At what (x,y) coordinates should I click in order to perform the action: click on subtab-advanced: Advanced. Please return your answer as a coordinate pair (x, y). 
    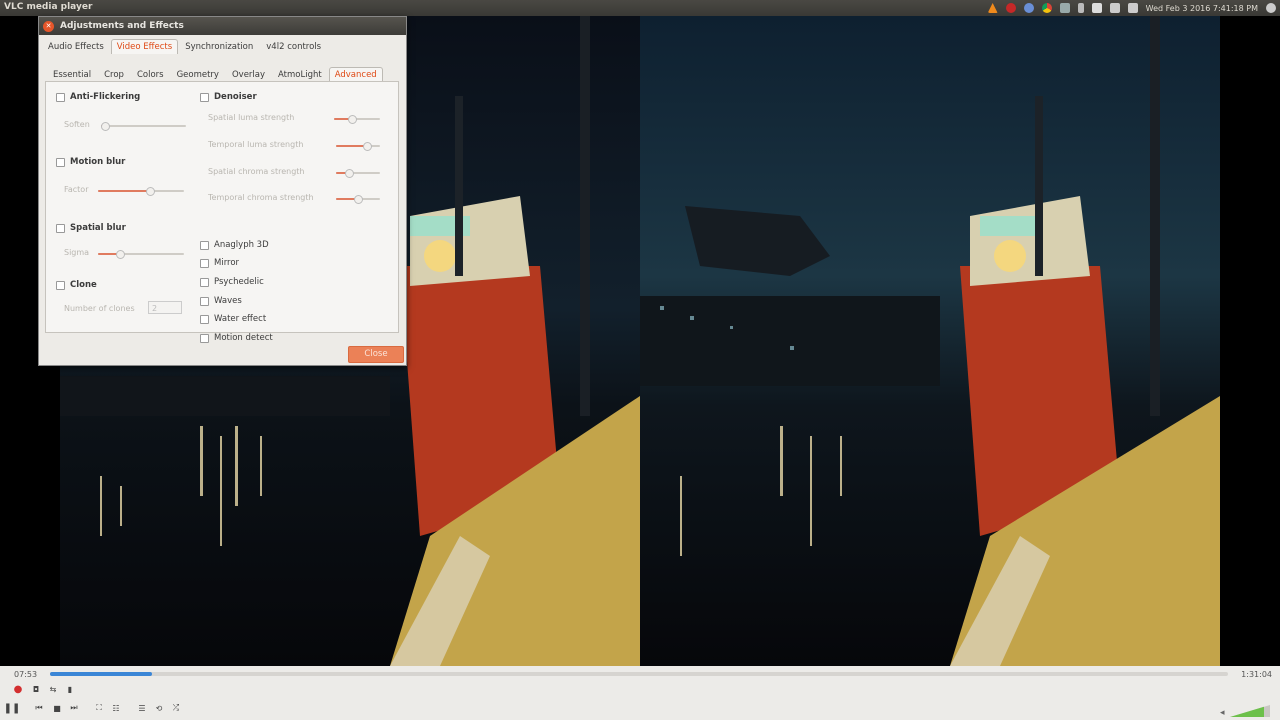
    Looking at the image, I should click on (355, 74).